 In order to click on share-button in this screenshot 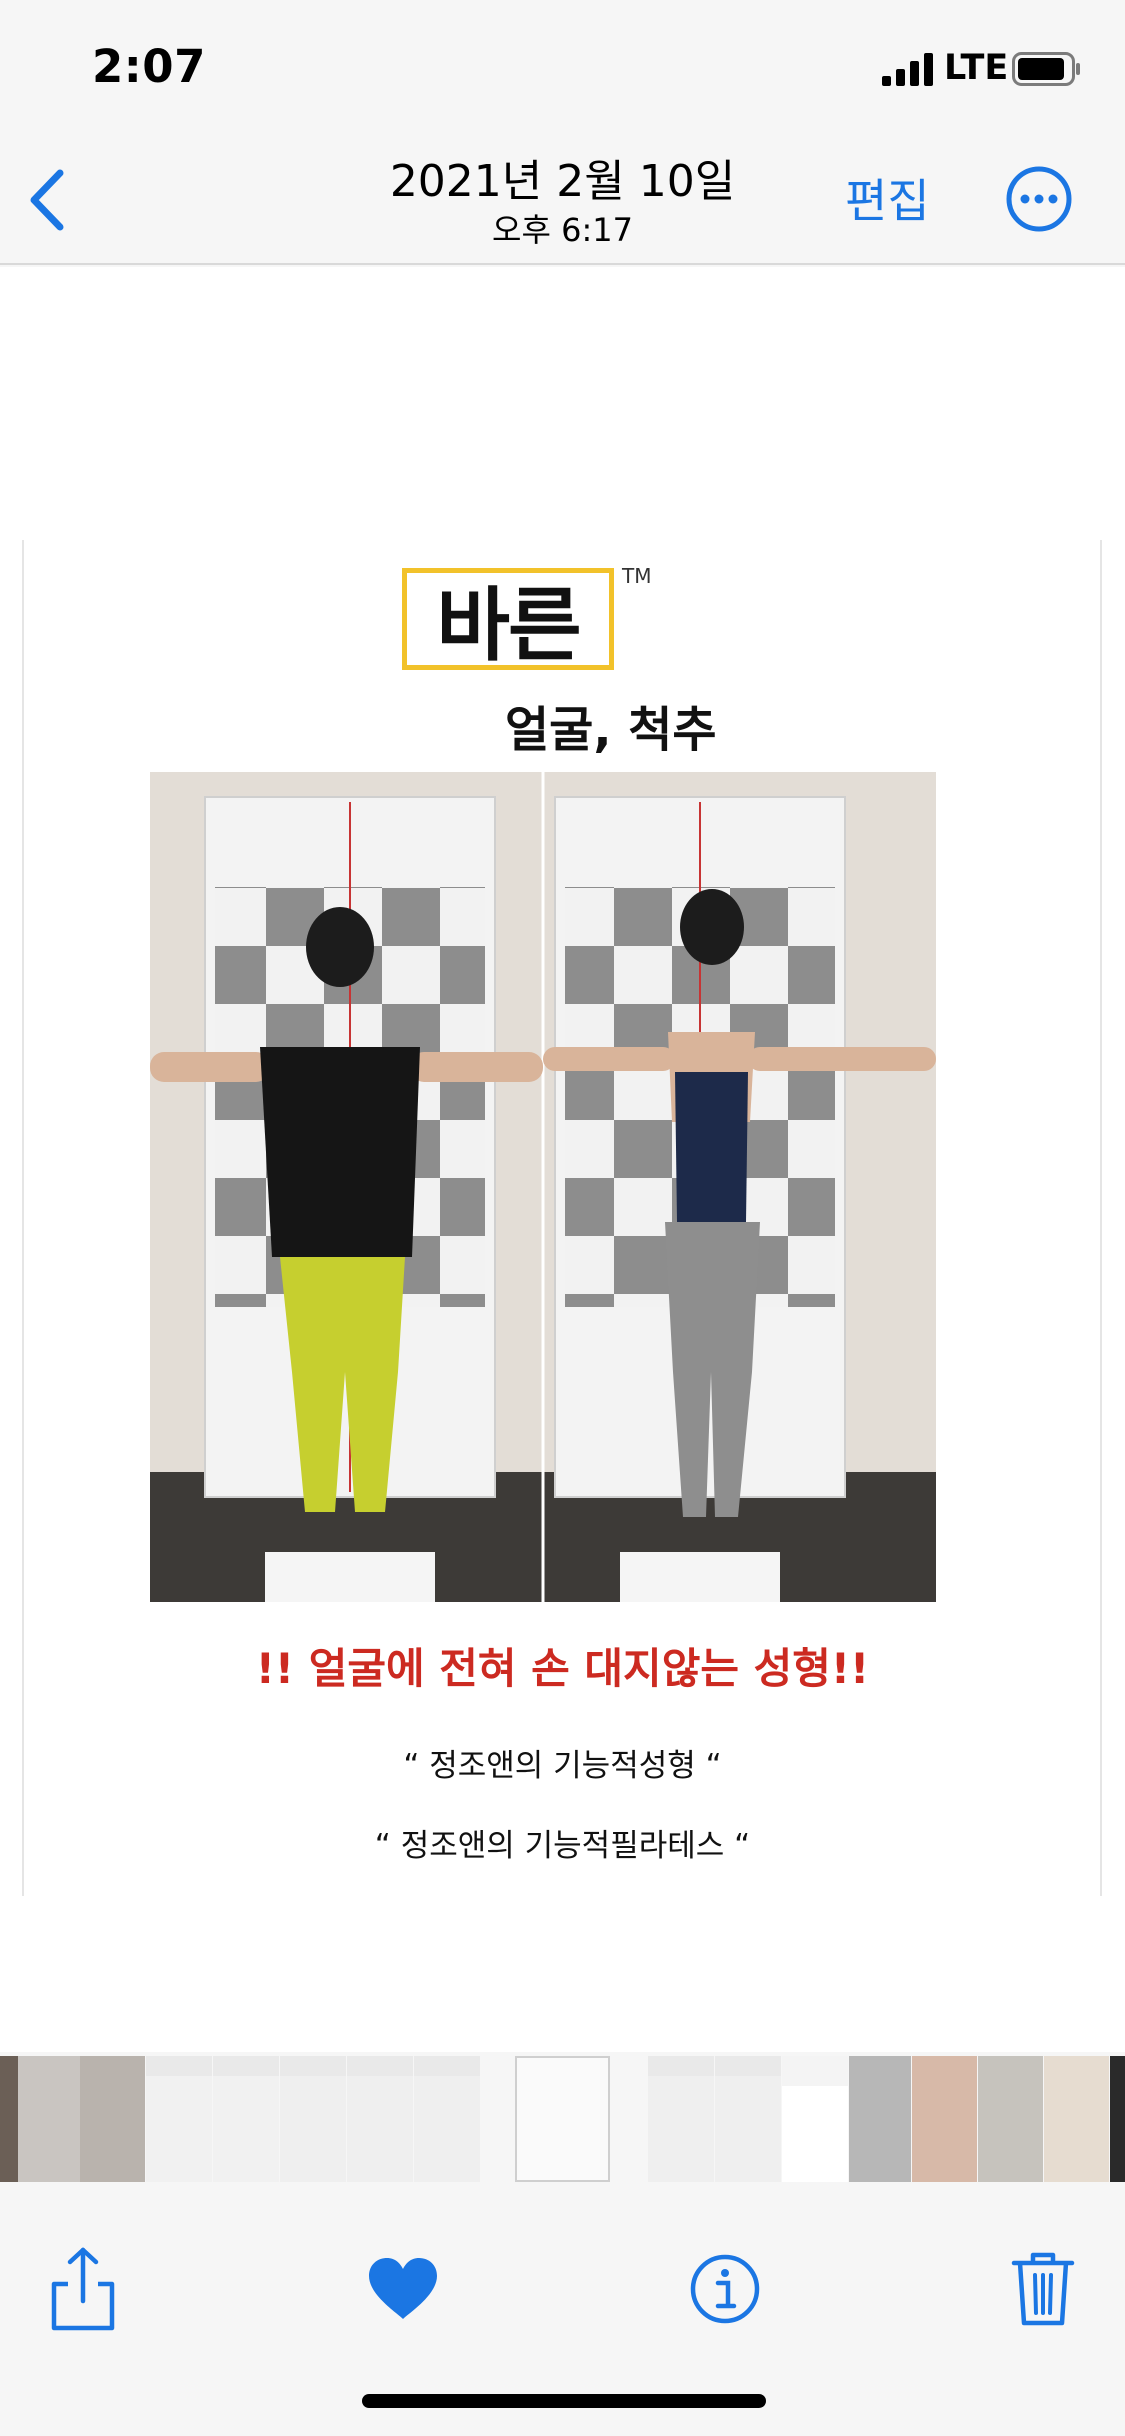, I will do `click(83, 2289)`.